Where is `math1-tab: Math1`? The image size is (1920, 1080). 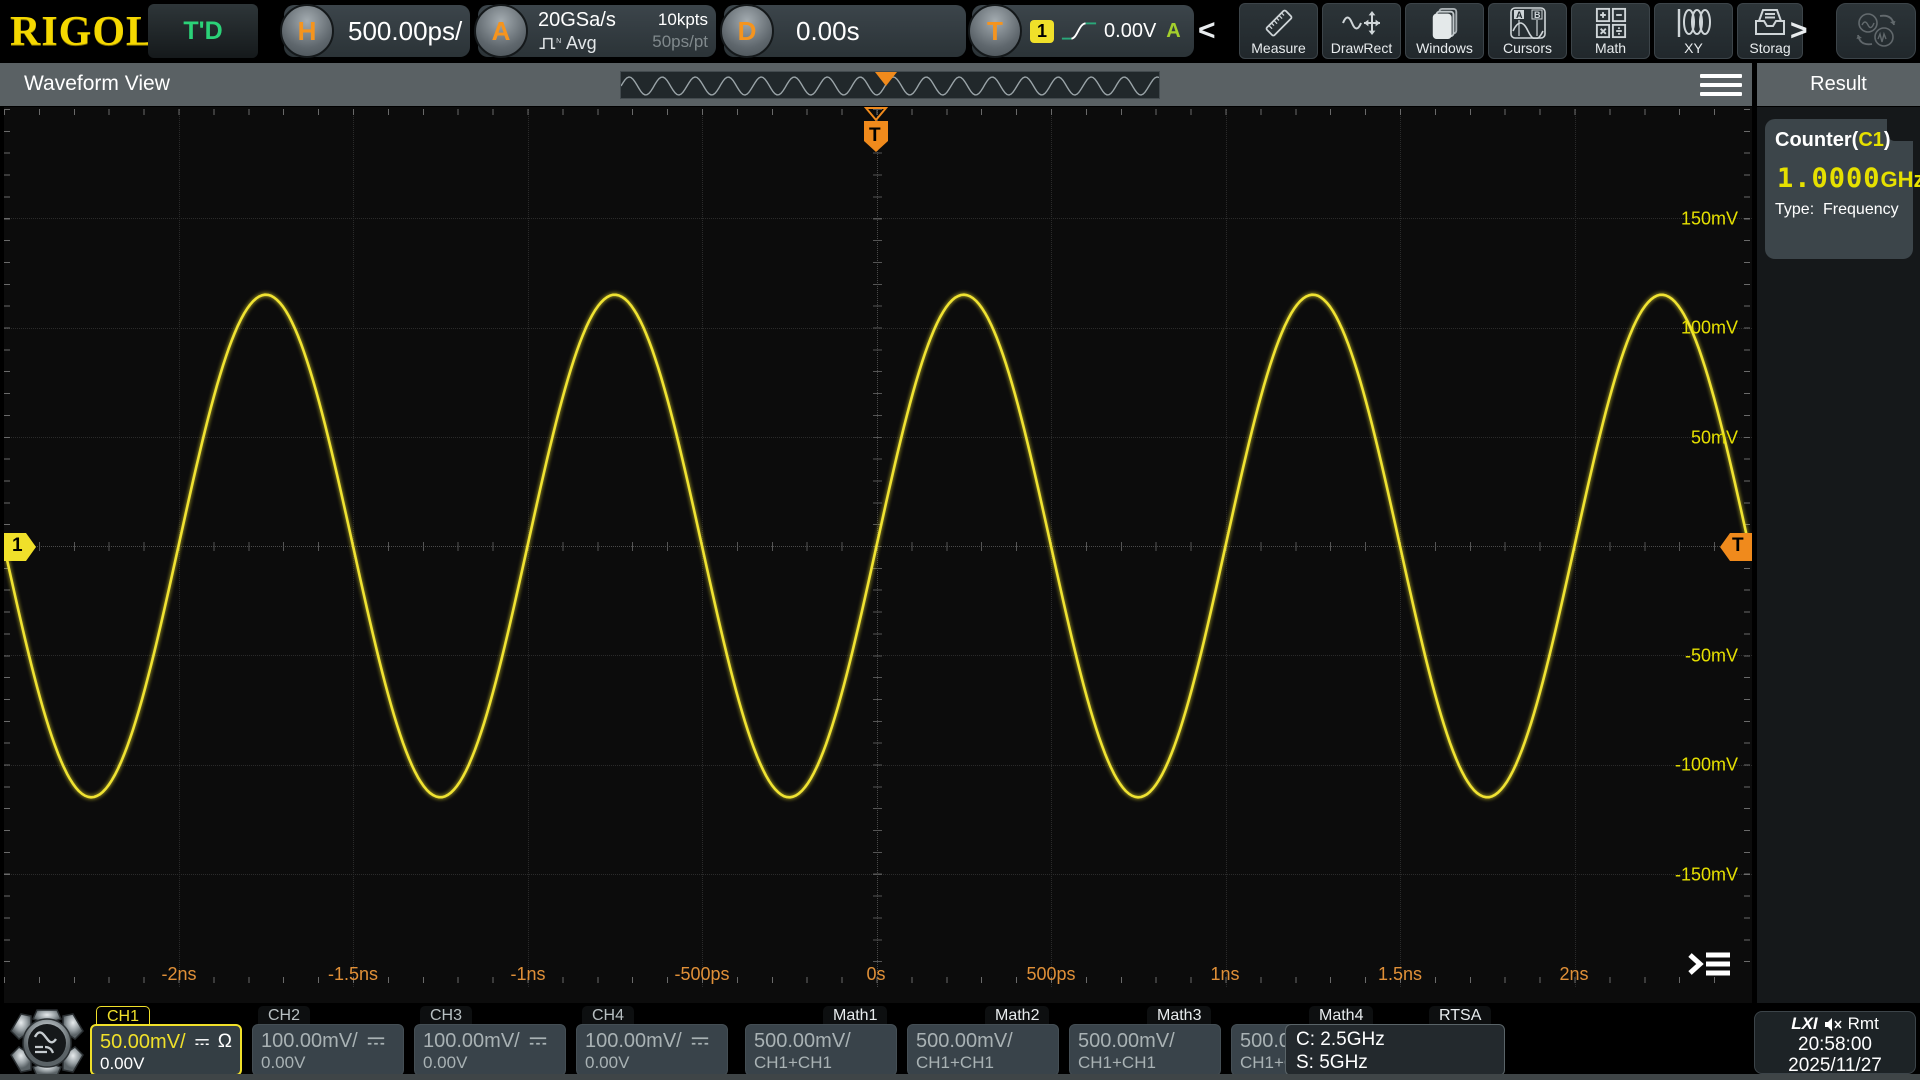 math1-tab: Math1 is located at coordinates (855, 1016).